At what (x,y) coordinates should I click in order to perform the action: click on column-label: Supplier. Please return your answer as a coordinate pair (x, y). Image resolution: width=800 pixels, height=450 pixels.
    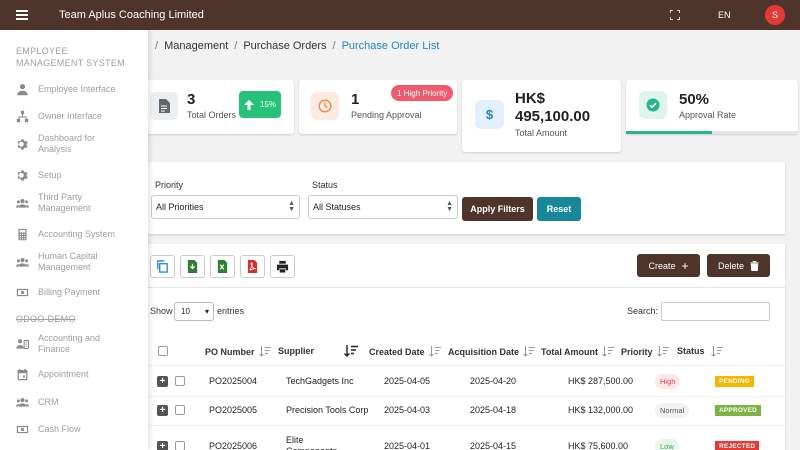
    Looking at the image, I should click on (296, 351).